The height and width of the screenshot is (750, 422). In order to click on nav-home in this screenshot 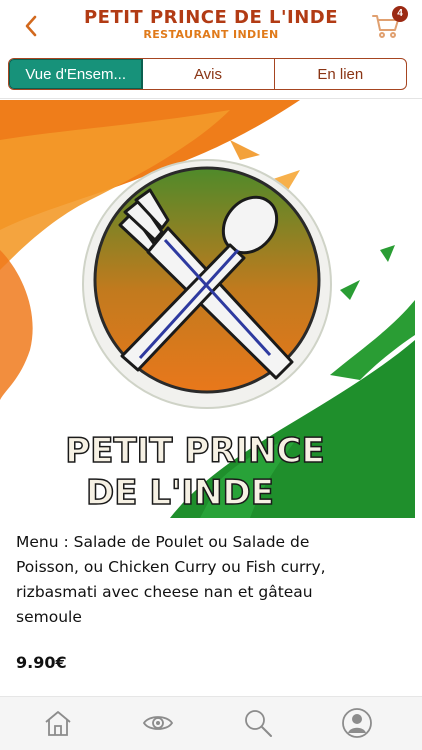, I will do `click(58, 723)`.